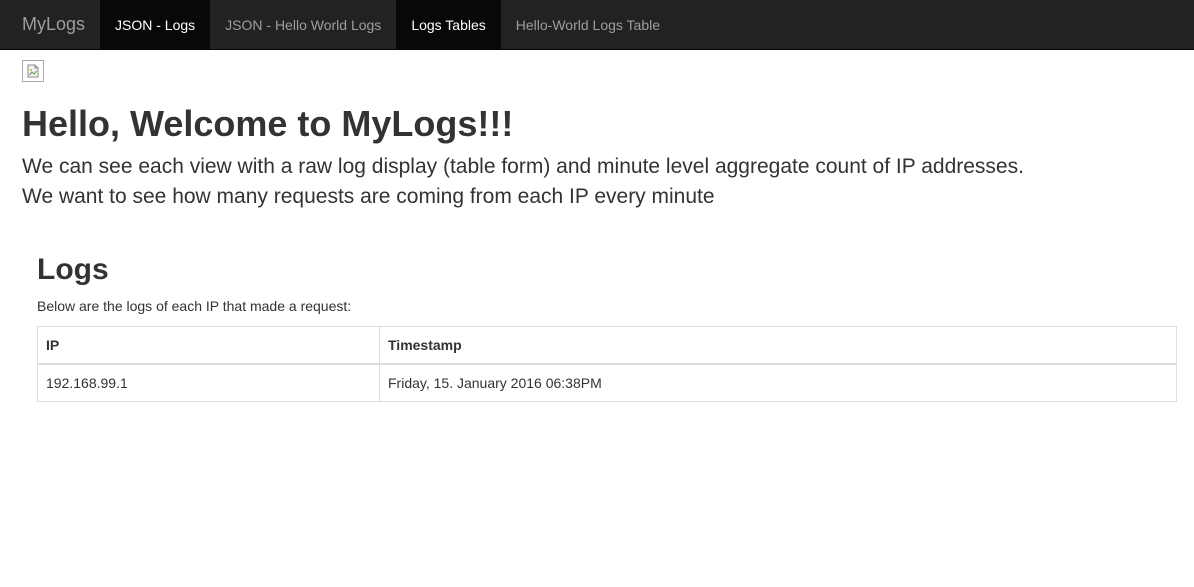  I want to click on logs-heading: Logs, so click(73, 269).